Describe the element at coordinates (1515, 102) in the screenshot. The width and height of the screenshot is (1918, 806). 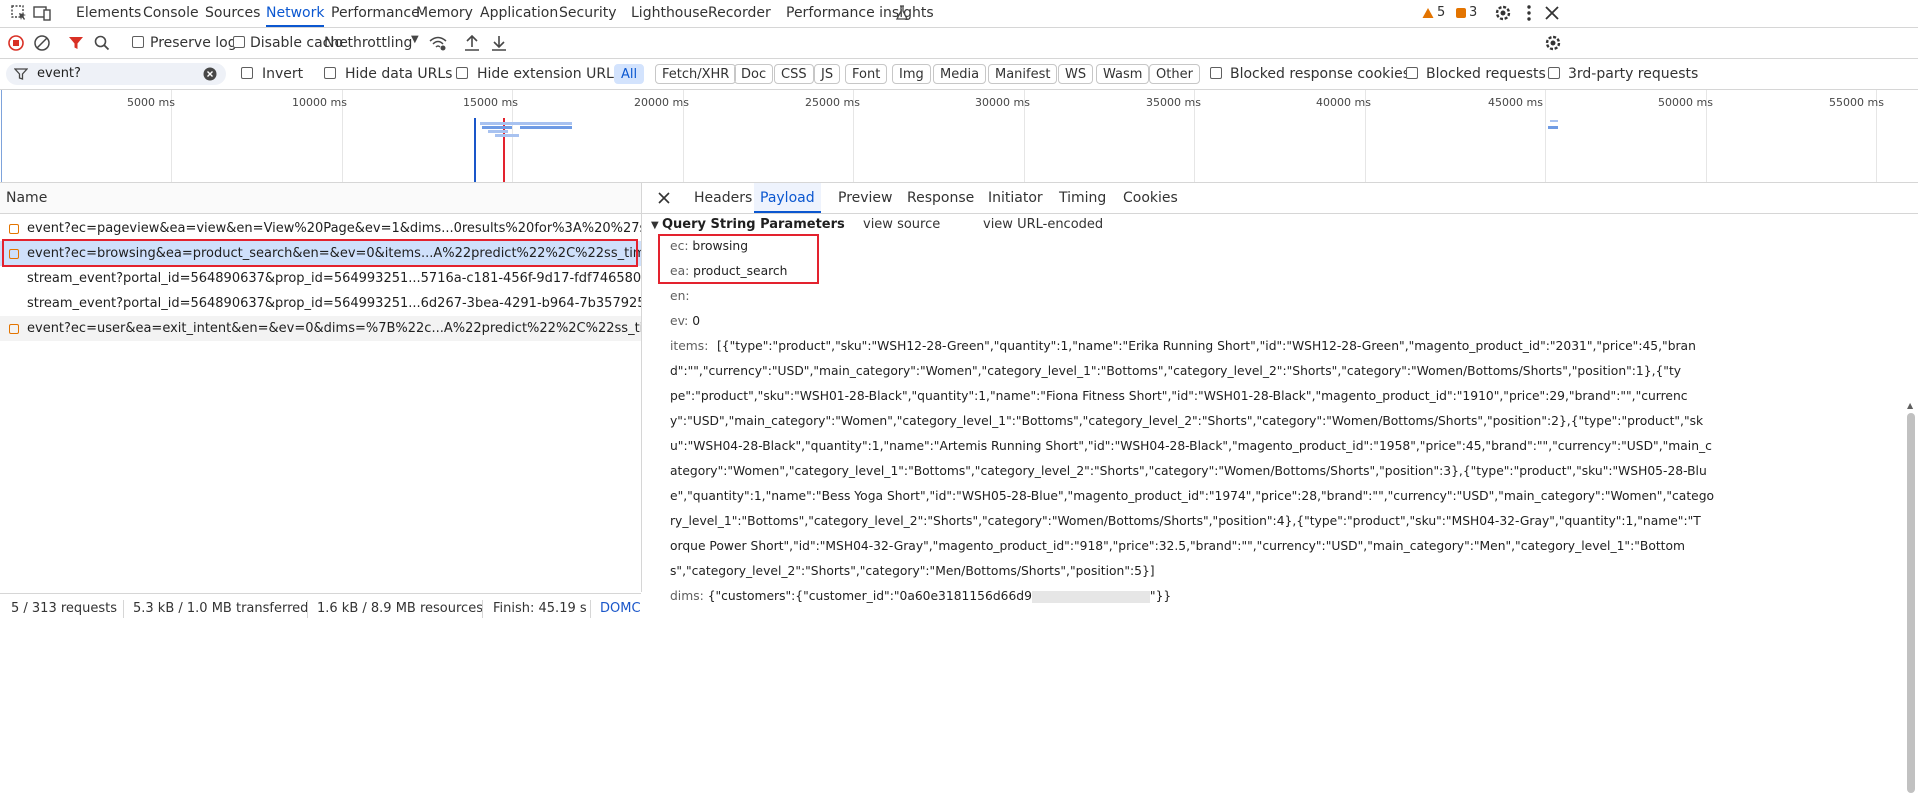
I see `timeline-tick-label: 45000 ms` at that location.